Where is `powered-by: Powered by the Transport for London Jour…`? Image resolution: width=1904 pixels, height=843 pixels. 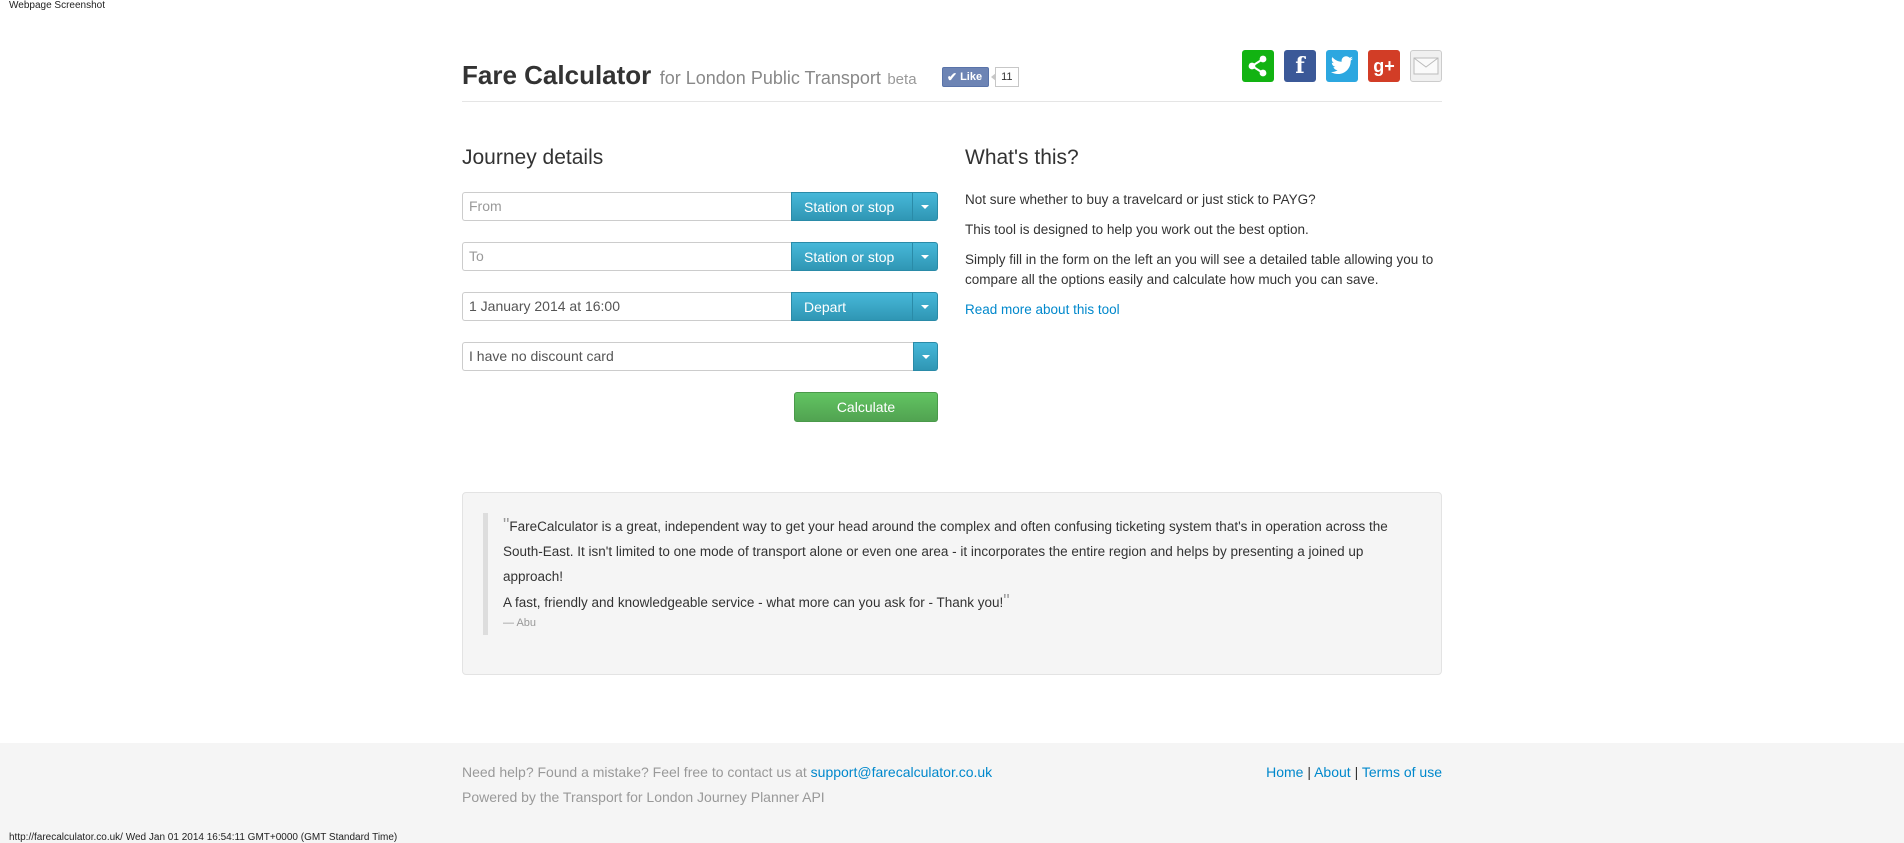 powered-by: Powered by the Transport for London Jour… is located at coordinates (643, 797).